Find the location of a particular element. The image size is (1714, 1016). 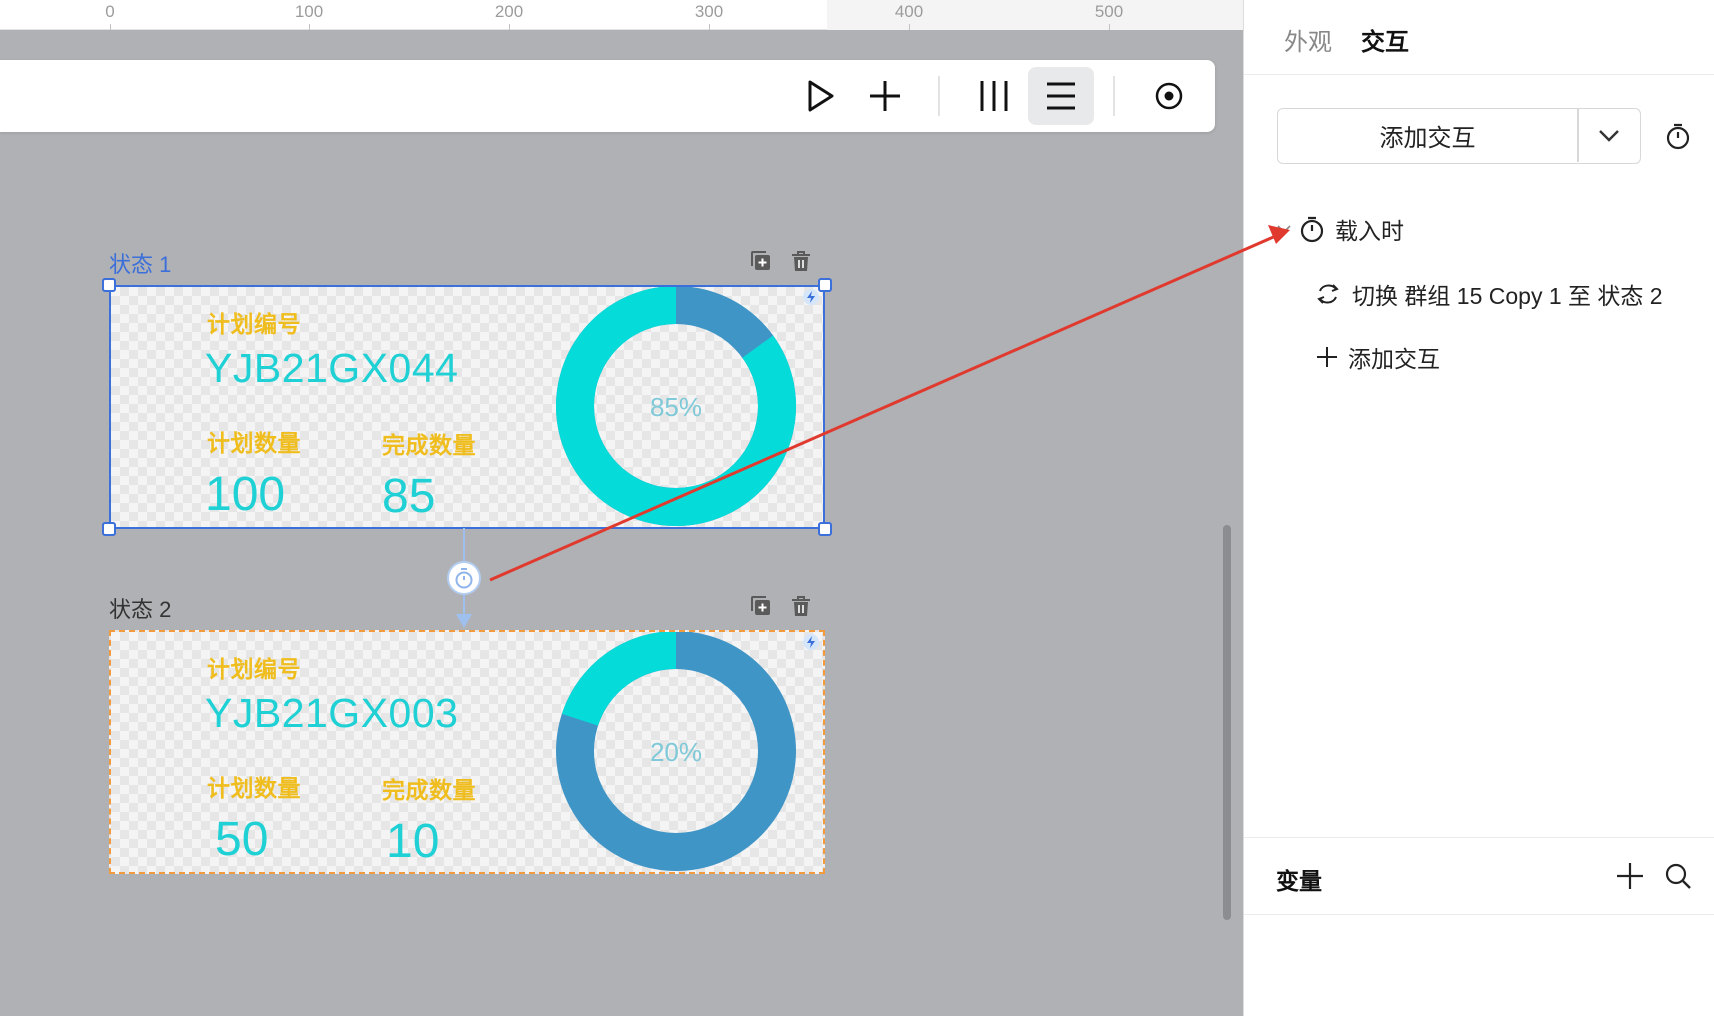

donut-progress is located at coordinates (619, 679).